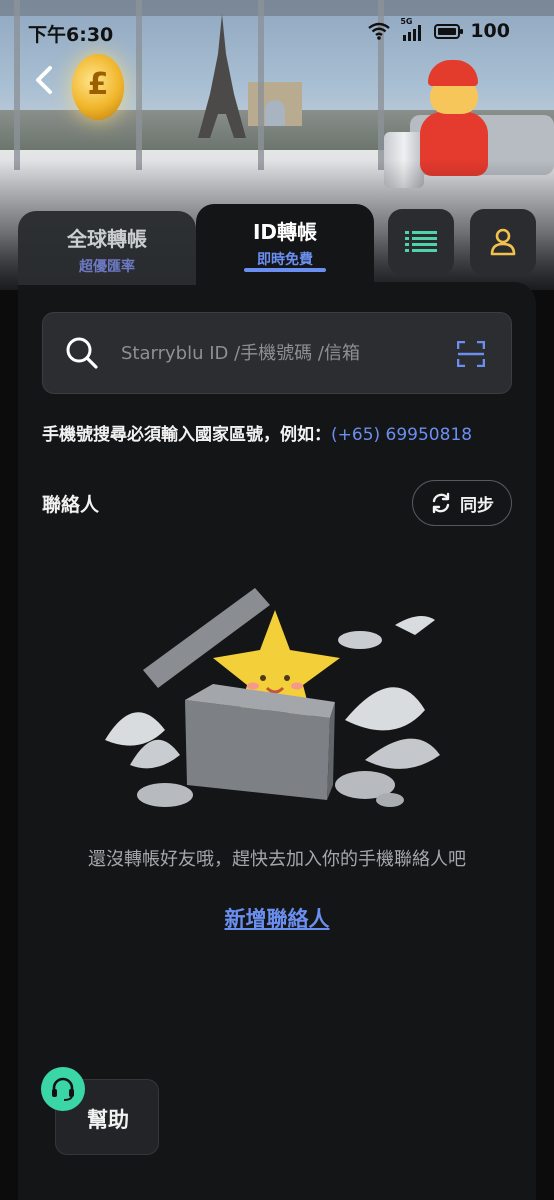 This screenshot has height=1200, width=554. Describe the element at coordinates (490, 31) in the screenshot. I see `battery-level: 100` at that location.